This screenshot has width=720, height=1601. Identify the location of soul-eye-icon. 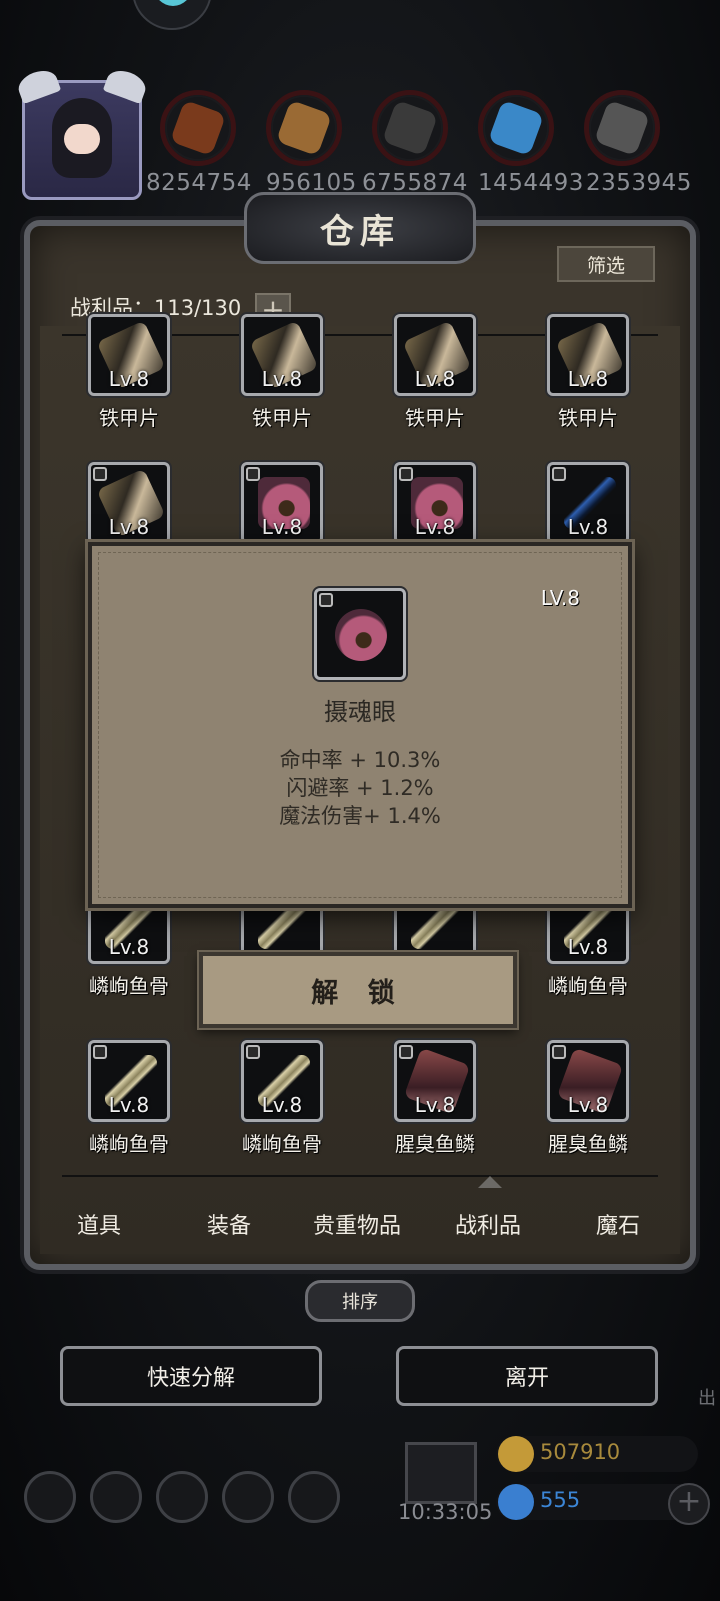
(361, 635).